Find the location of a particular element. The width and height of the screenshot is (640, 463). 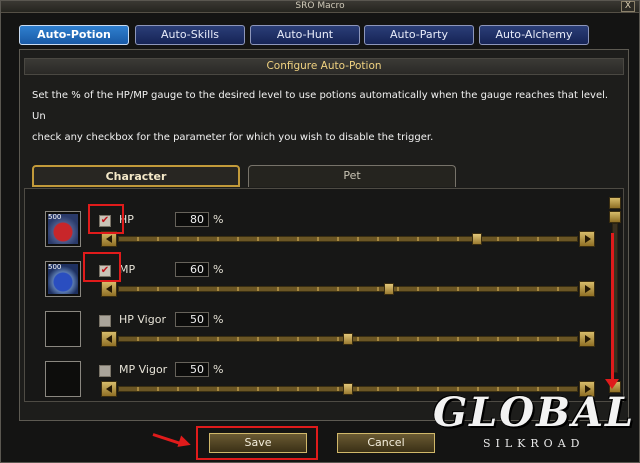

hp-vigor-slider-left-arrow is located at coordinates (109, 339).